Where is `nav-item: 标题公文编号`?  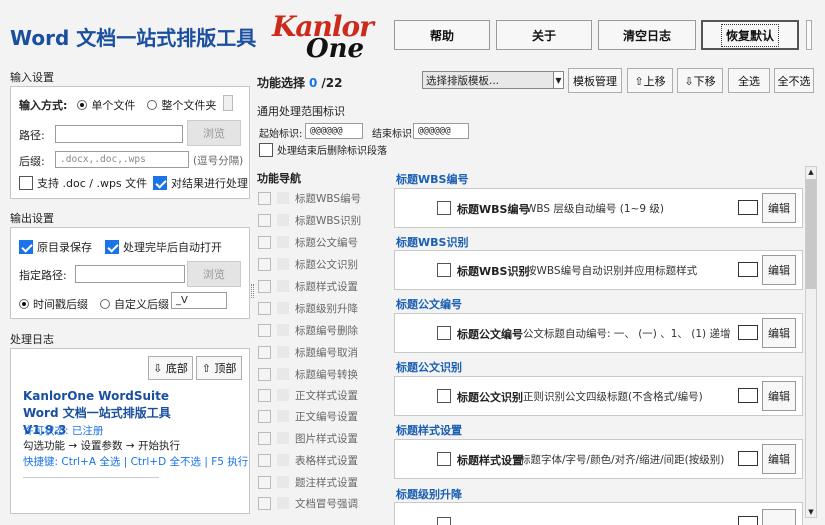 nav-item: 标题公文编号 is located at coordinates (321, 242).